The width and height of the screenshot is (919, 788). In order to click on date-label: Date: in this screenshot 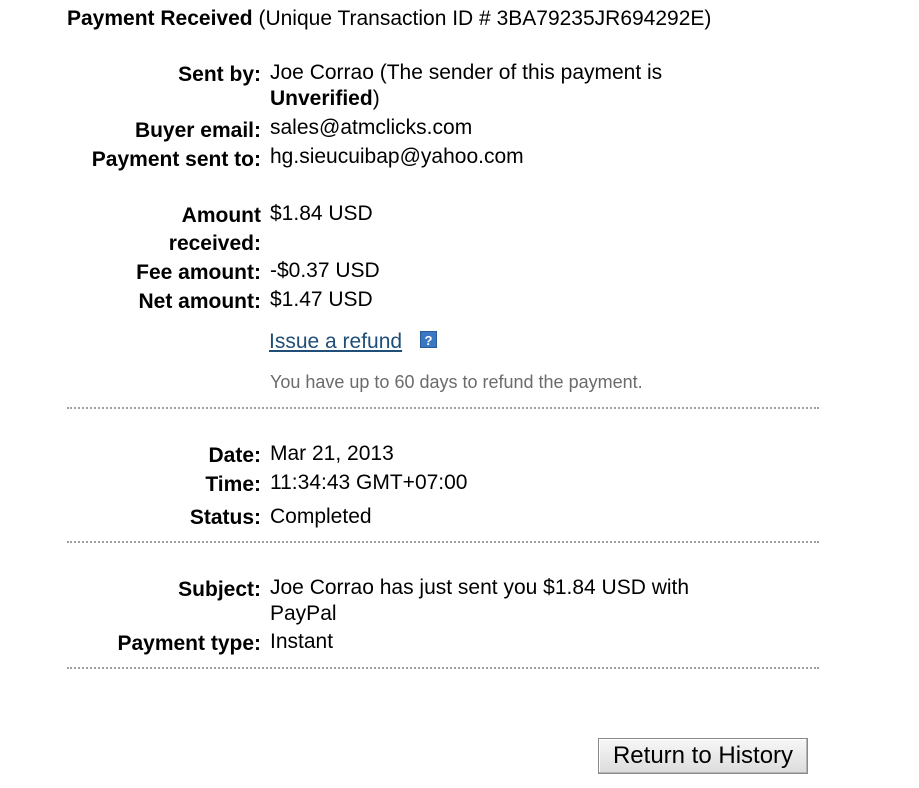, I will do `click(234, 455)`.